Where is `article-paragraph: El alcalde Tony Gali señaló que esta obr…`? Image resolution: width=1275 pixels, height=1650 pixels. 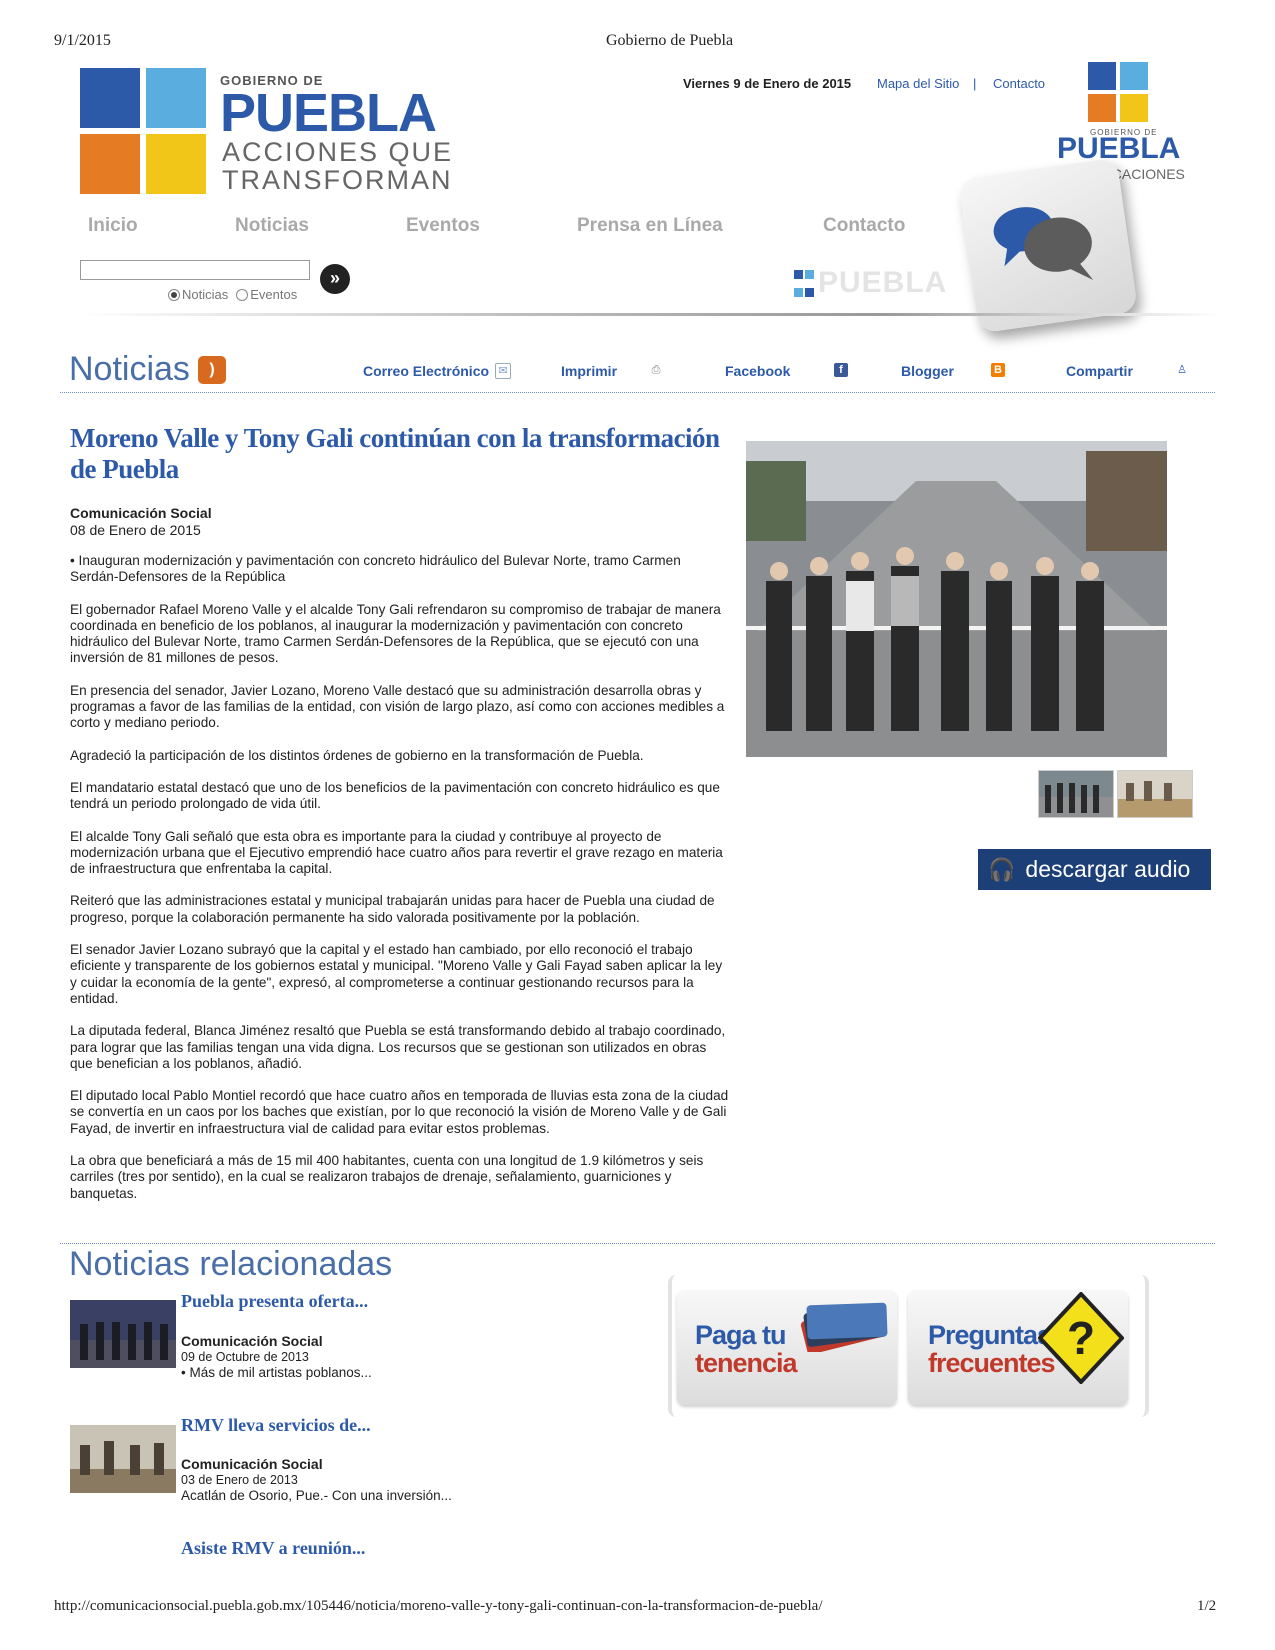
article-paragraph: El alcalde Tony Gali señaló que esta obr… is located at coordinates (396, 852).